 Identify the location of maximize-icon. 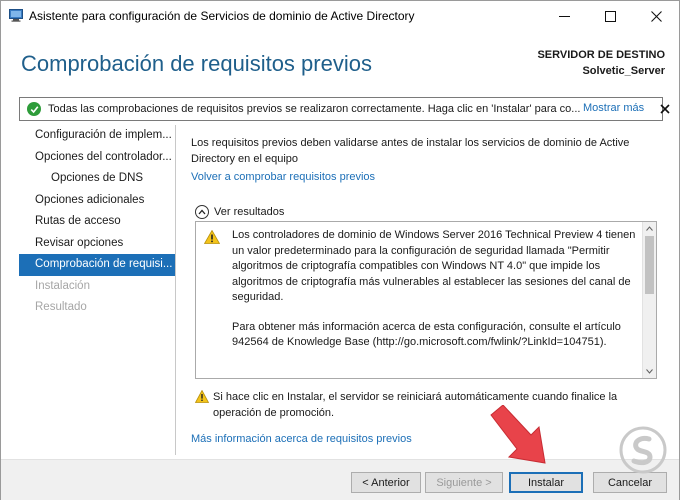
(610, 16).